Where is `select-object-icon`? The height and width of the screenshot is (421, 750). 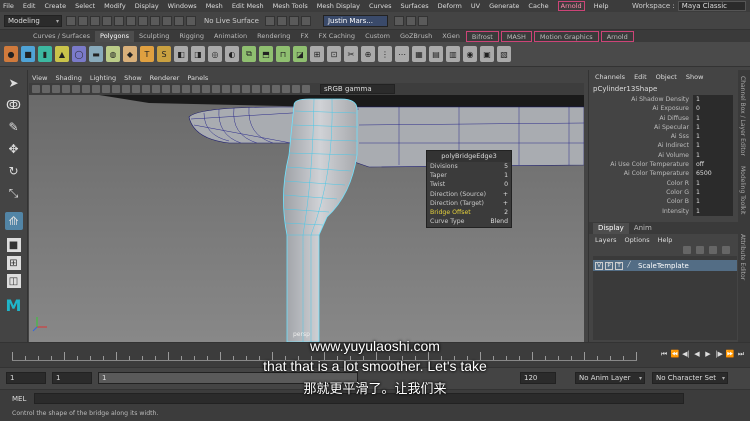
select-object-icon is located at coordinates (131, 20).